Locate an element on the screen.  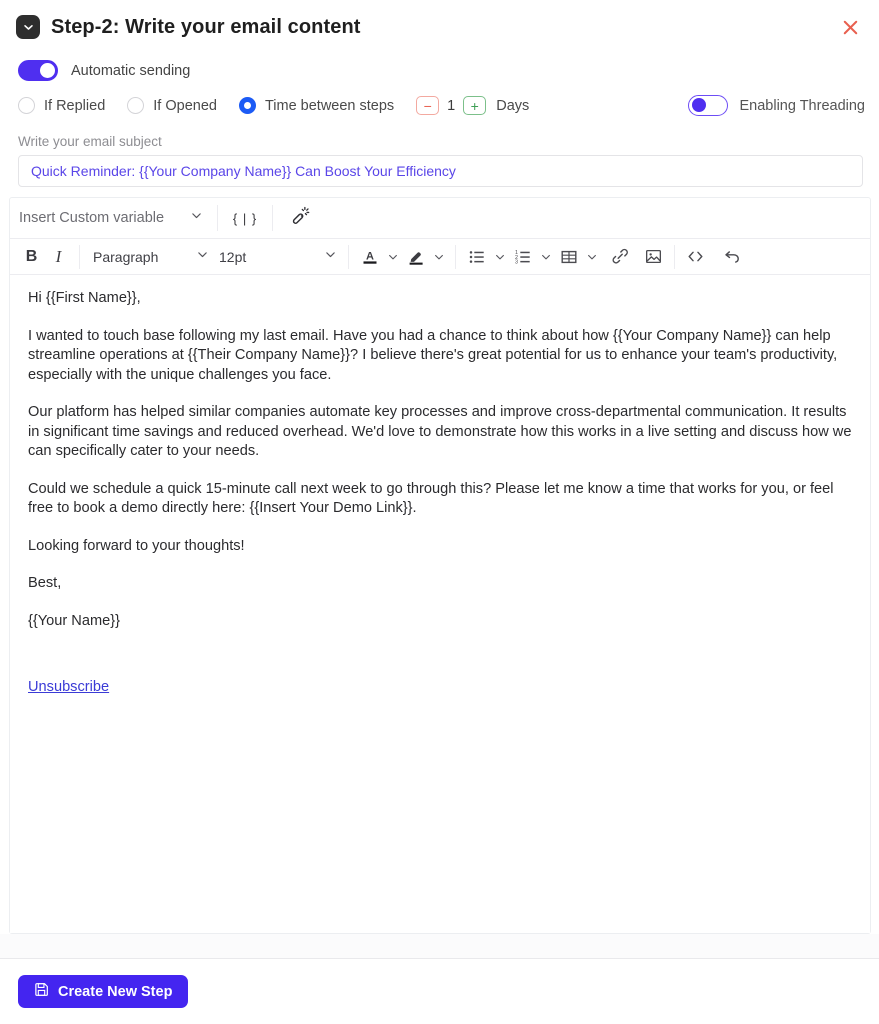
text-color-chevron-down-icon is located at coordinates (392, 257).